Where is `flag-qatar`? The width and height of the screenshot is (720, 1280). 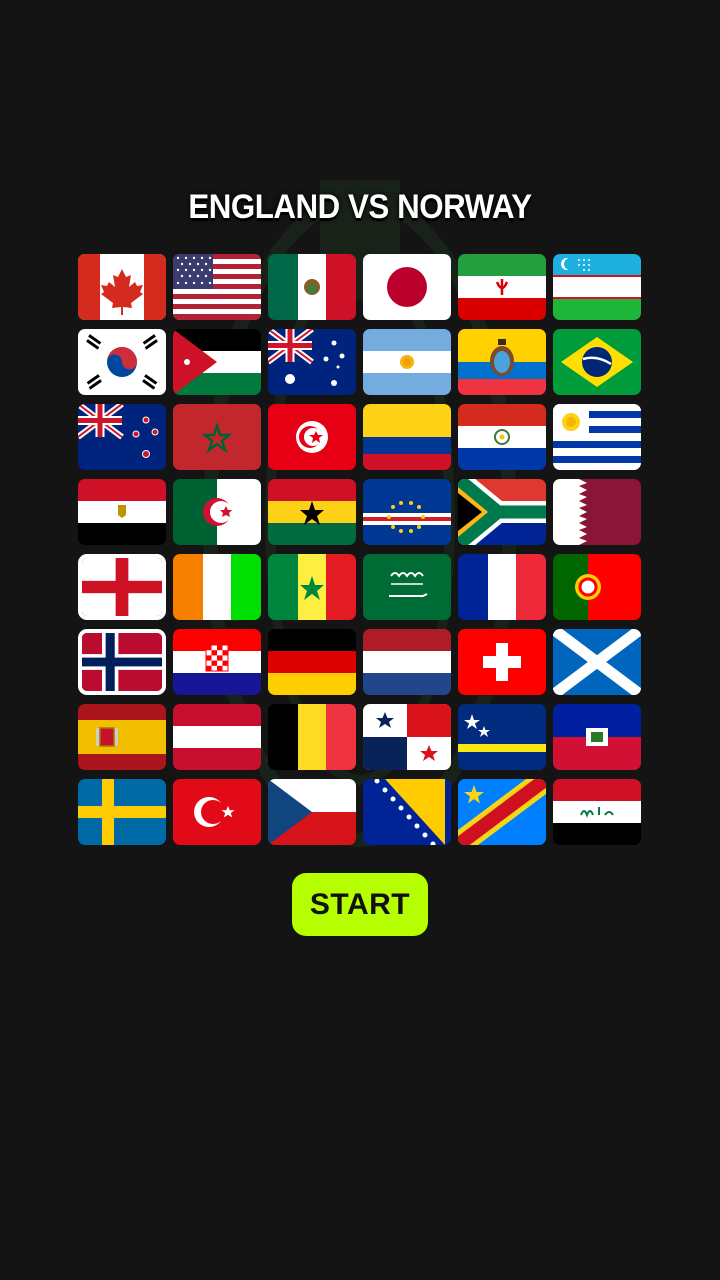
flag-qatar is located at coordinates (597, 512).